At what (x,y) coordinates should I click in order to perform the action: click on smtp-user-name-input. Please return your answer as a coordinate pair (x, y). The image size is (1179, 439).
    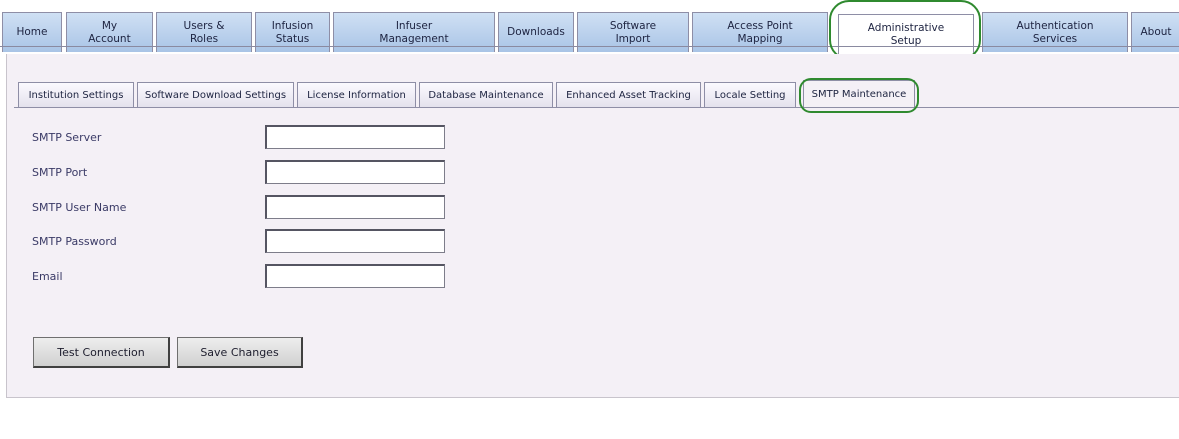
    Looking at the image, I should click on (355, 207).